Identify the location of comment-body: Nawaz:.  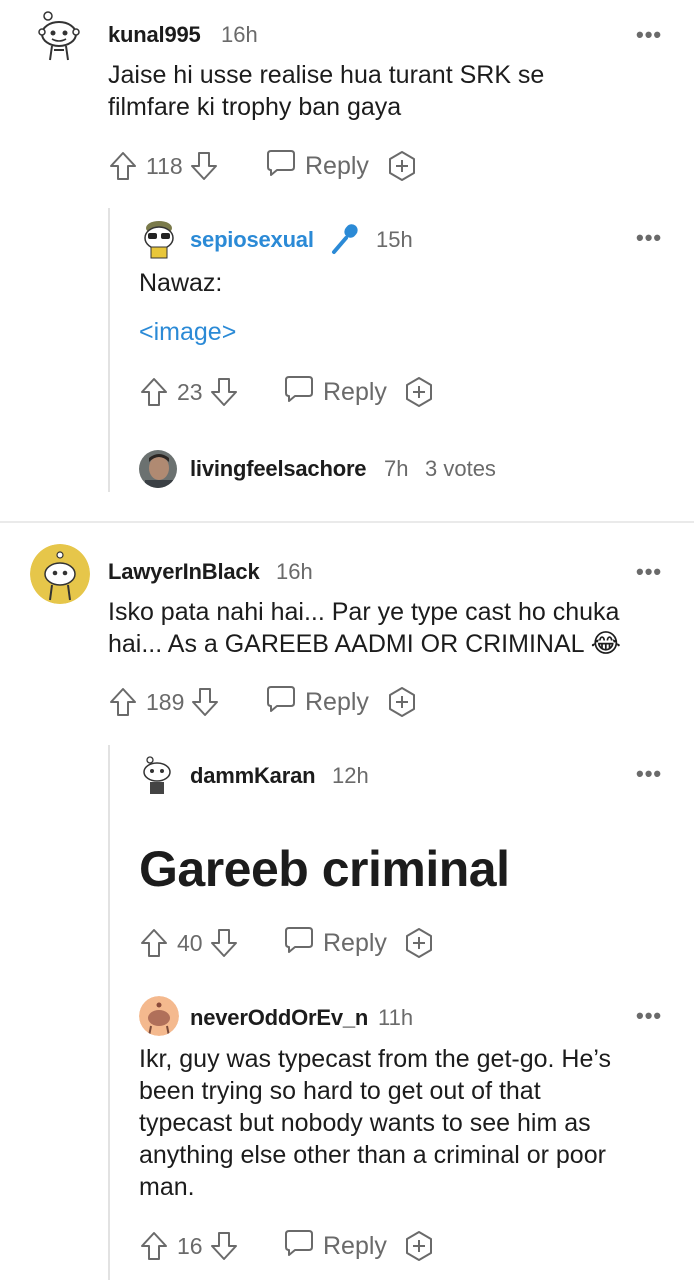
(181, 283).